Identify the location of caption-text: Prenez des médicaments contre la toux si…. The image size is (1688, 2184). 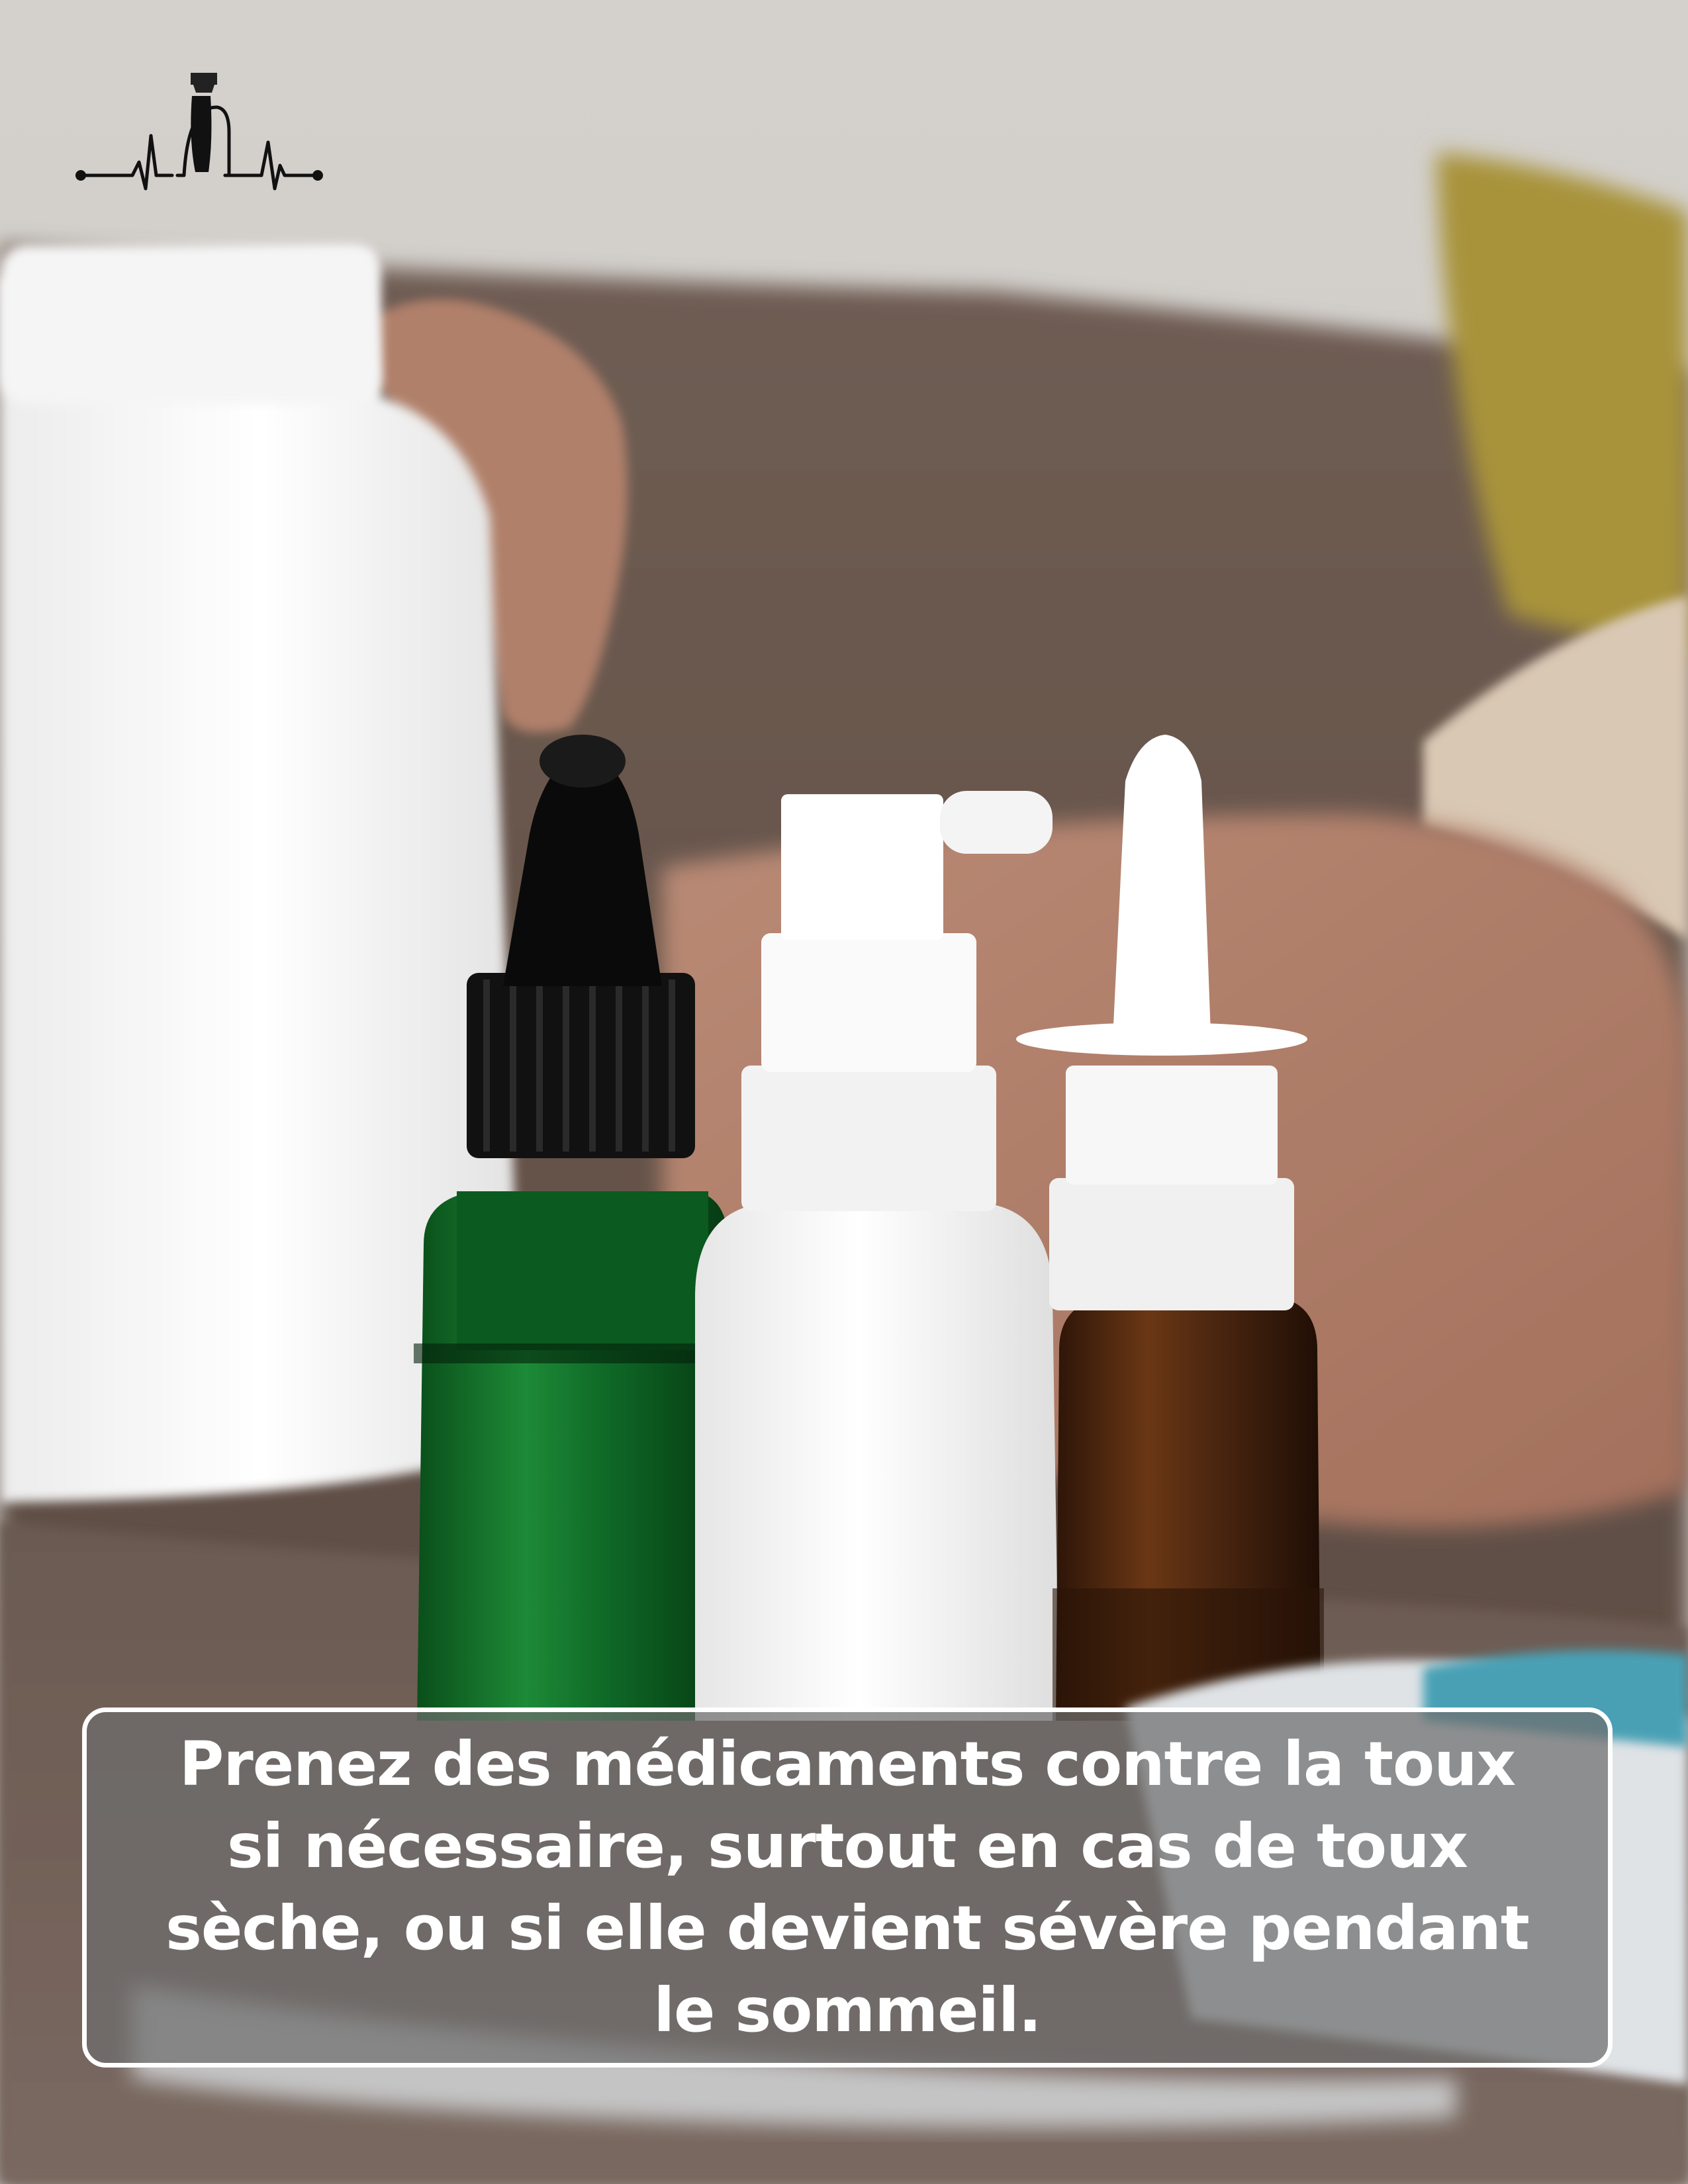
(847, 1888).